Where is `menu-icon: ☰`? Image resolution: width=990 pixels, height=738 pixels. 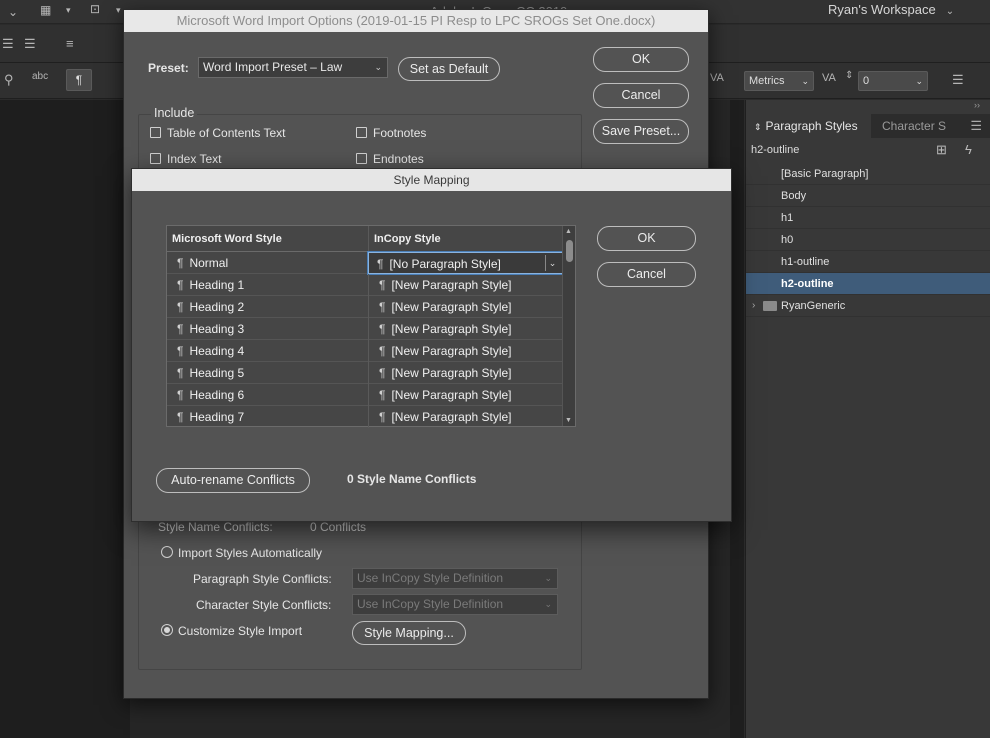 menu-icon: ☰ is located at coordinates (958, 79).